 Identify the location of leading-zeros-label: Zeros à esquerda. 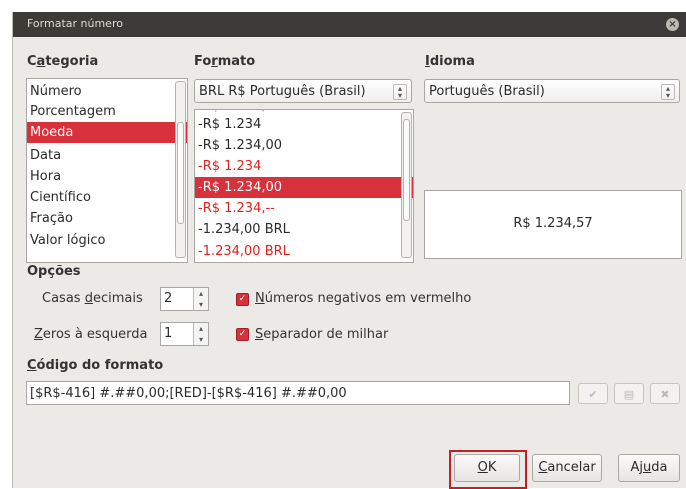
(91, 334).